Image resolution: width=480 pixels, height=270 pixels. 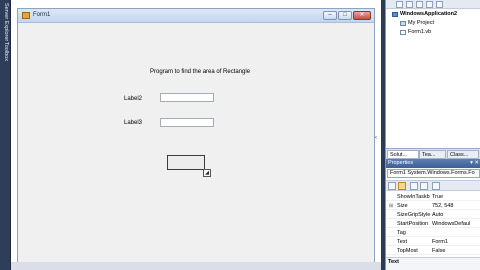 What do you see at coordinates (186, 162) in the screenshot?
I see `selected-button-control` at bounding box center [186, 162].